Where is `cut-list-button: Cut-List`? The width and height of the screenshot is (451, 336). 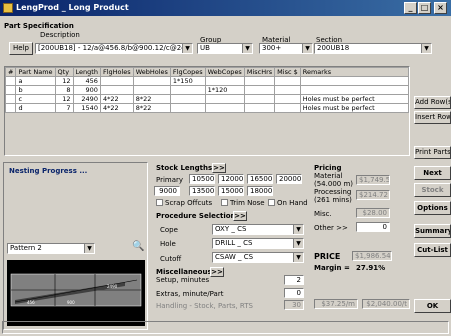
cut-list-button: Cut-List is located at coordinates (432, 250).